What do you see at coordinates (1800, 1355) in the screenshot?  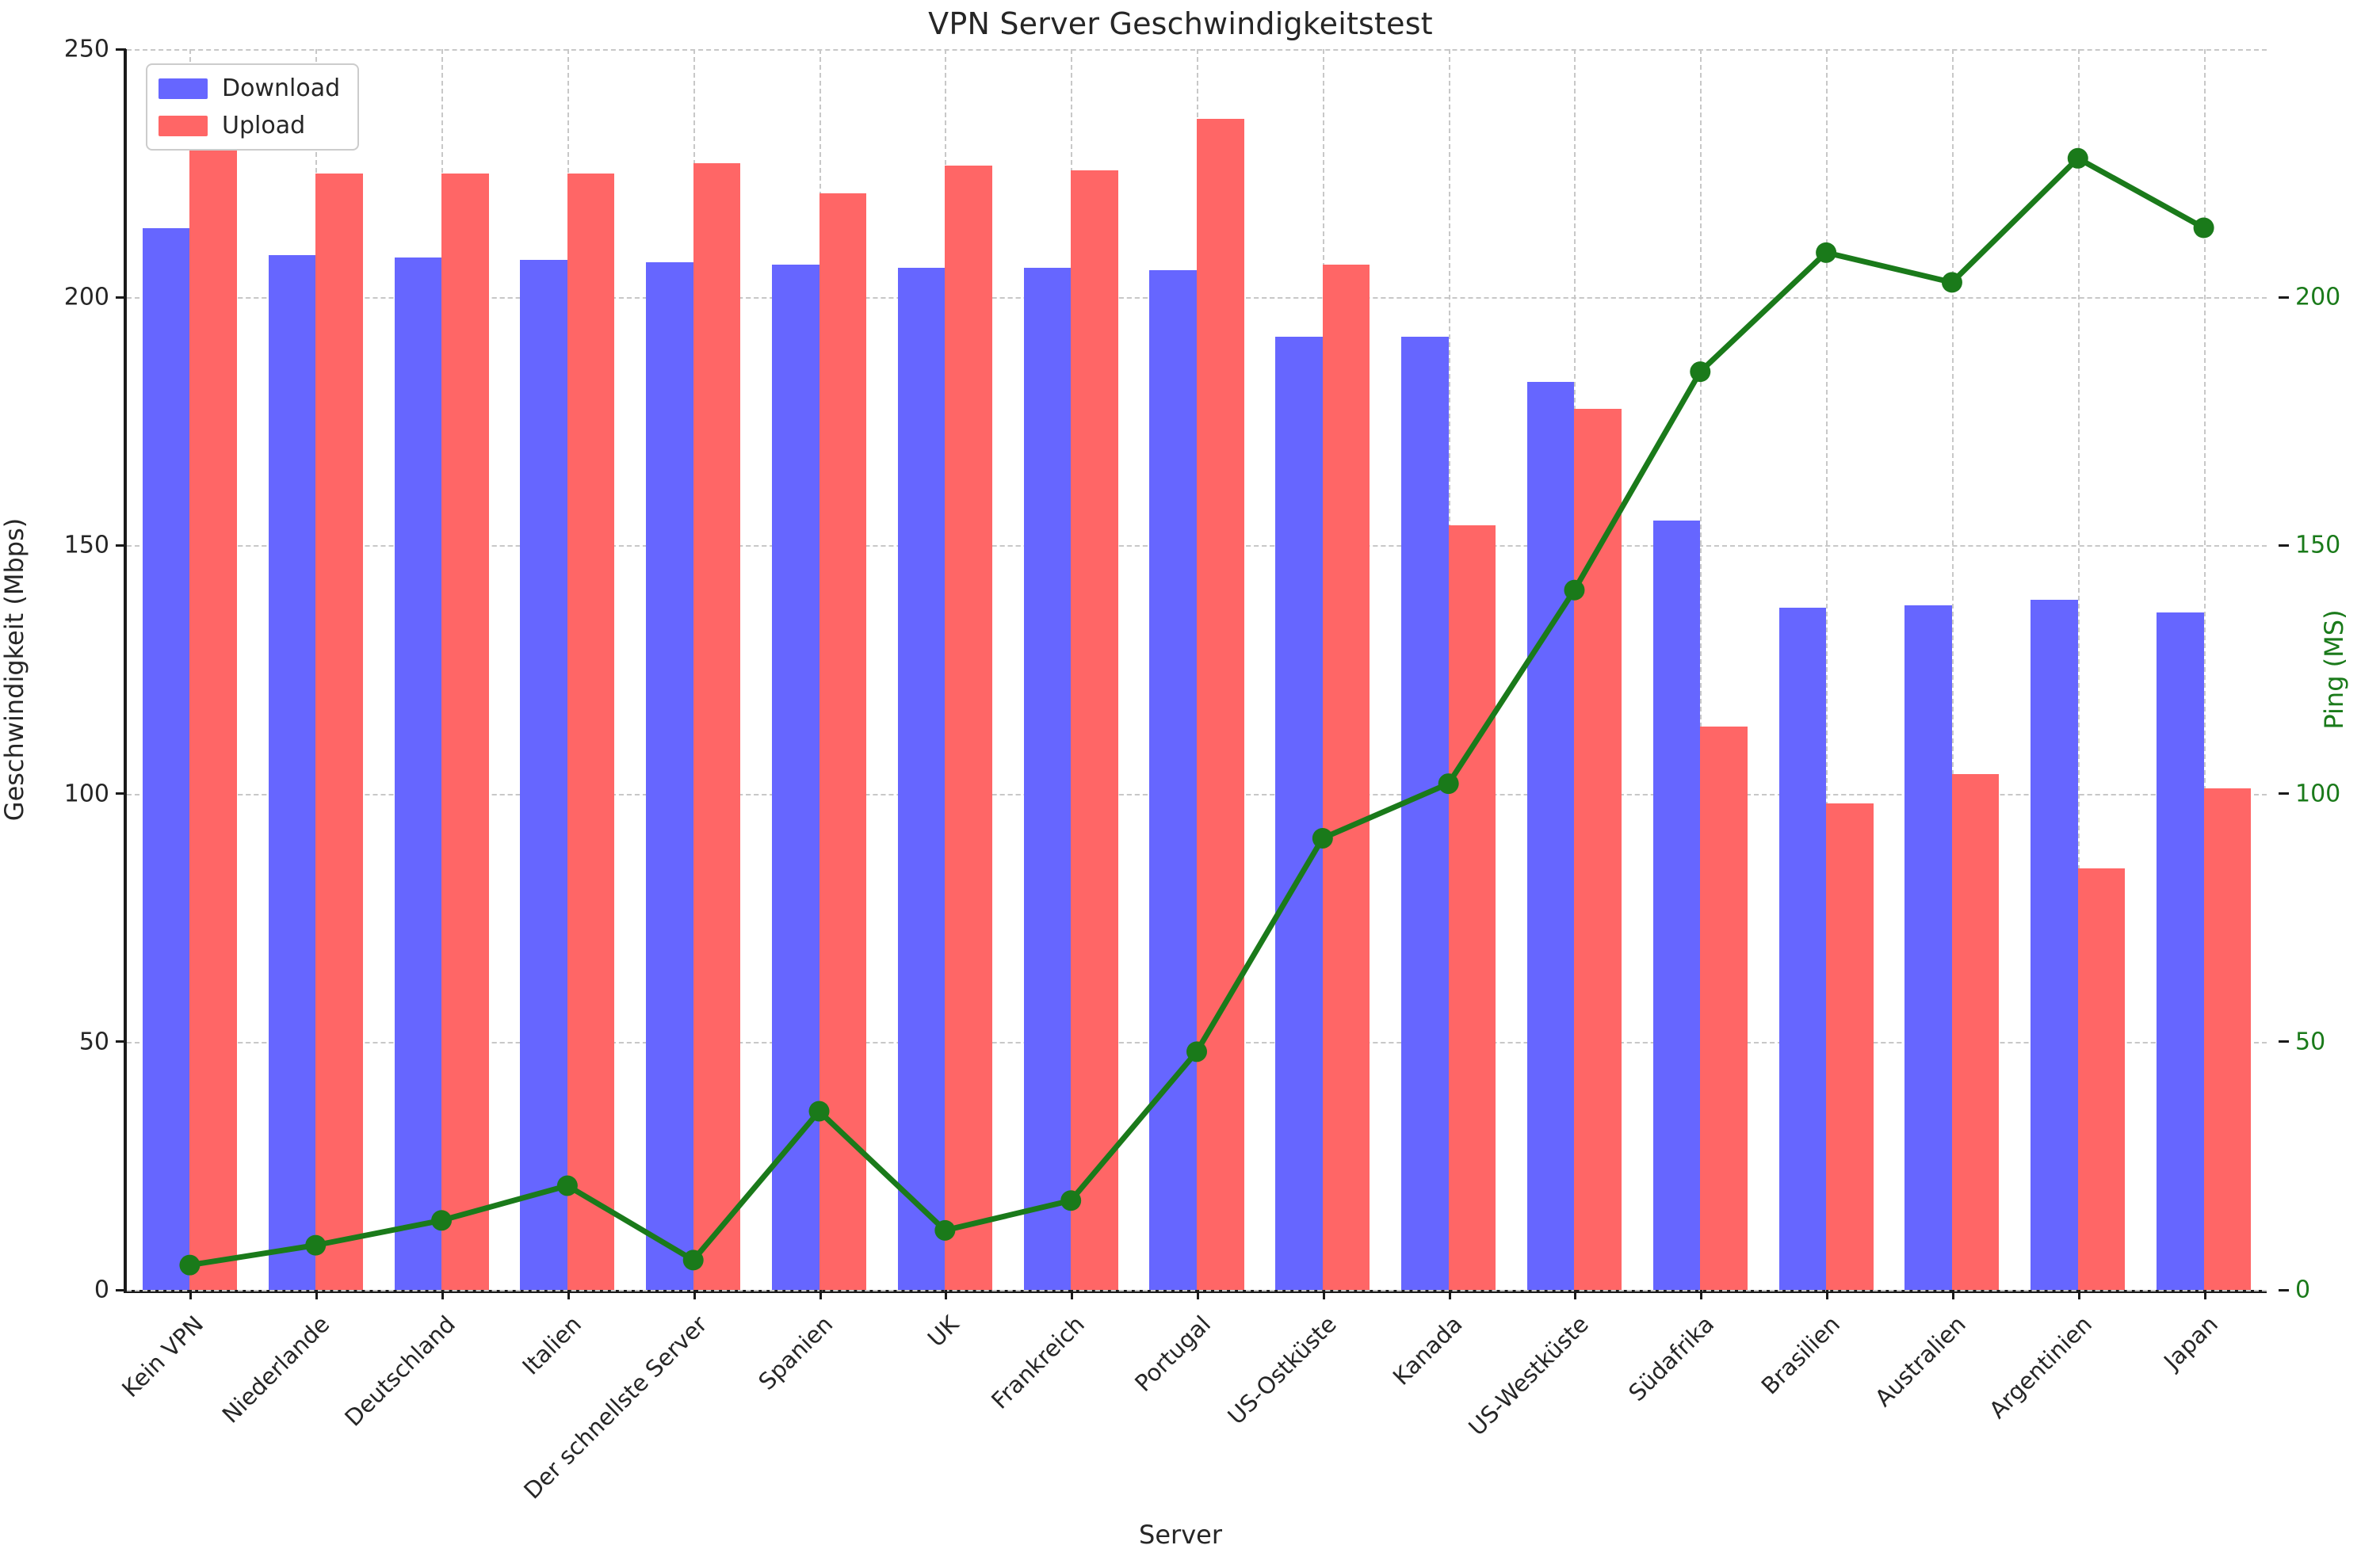 I see `x-axis-tick-label: Brasilien` at bounding box center [1800, 1355].